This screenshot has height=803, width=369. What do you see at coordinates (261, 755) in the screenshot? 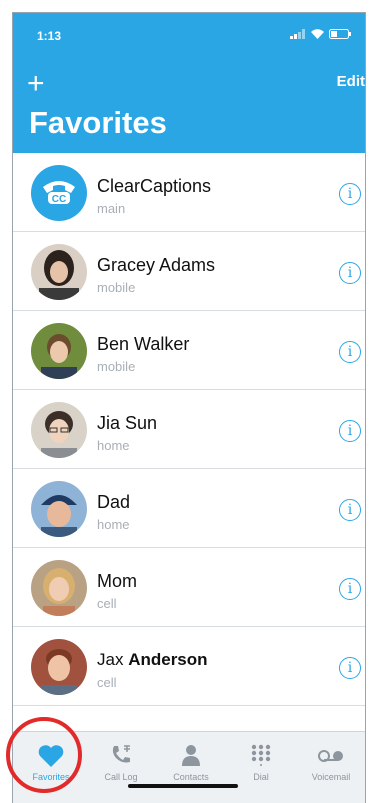
I see `keypad-icon` at bounding box center [261, 755].